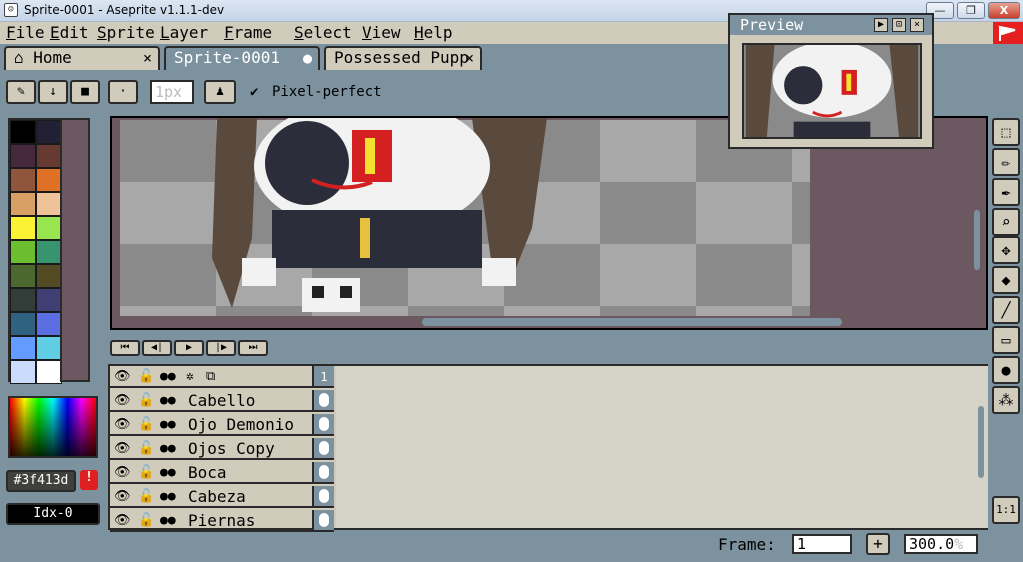  I want to click on zoom-icon: ⌕, so click(1006, 222).